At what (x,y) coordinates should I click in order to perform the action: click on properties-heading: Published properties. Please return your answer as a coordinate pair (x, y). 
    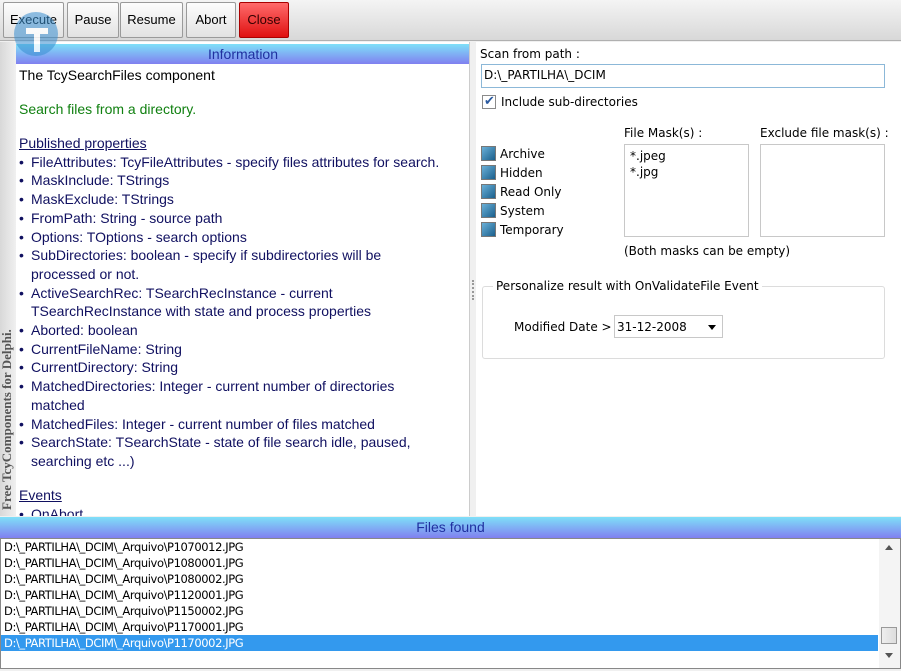
    Looking at the image, I should click on (83, 143).